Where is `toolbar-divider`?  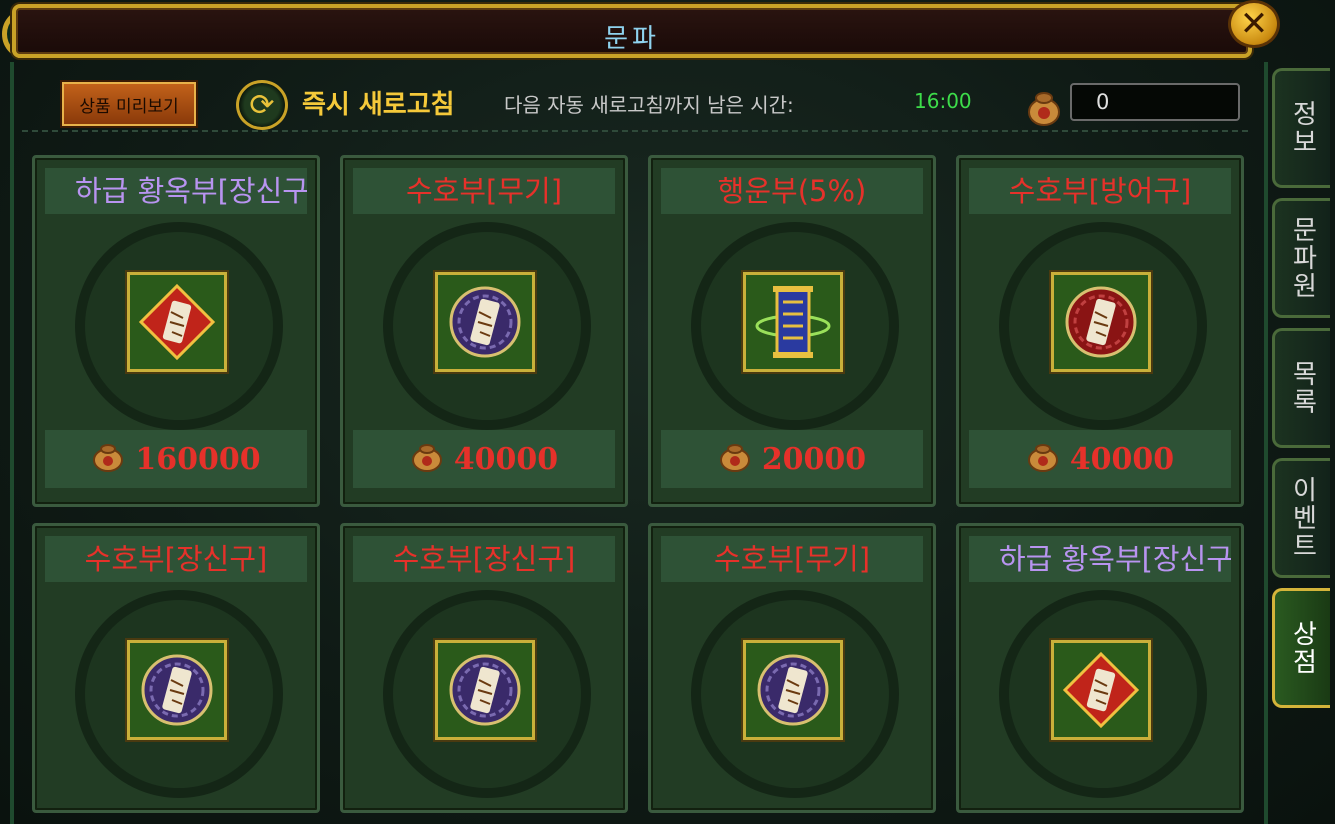 toolbar-divider is located at coordinates (635, 131).